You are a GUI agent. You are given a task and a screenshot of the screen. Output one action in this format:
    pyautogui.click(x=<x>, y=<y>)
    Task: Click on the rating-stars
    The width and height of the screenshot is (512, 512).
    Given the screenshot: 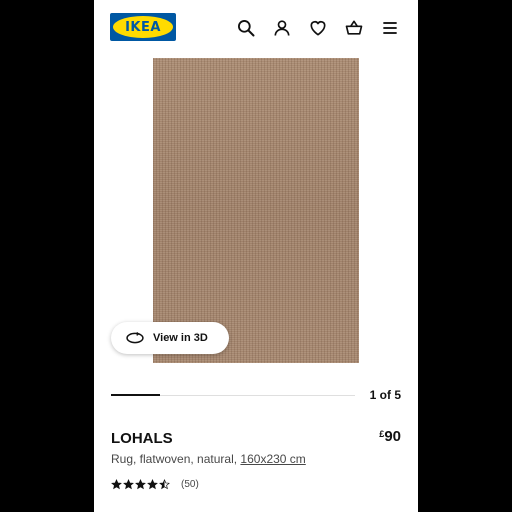 What is the action you would take?
    pyautogui.click(x=141, y=484)
    